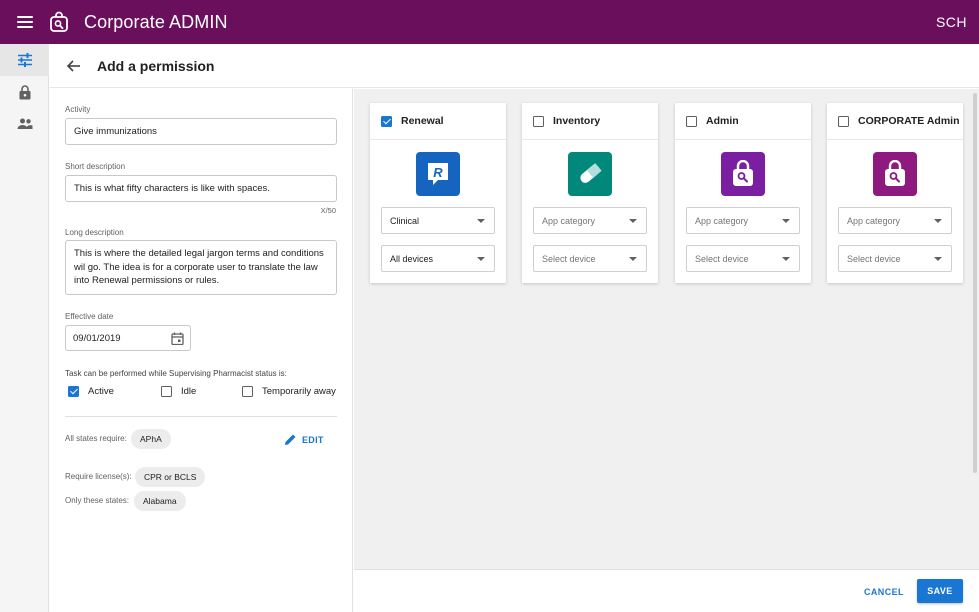 Image resolution: width=979 pixels, height=612 pixels. What do you see at coordinates (156, 65) in the screenshot?
I see `page-title: Add a permission` at bounding box center [156, 65].